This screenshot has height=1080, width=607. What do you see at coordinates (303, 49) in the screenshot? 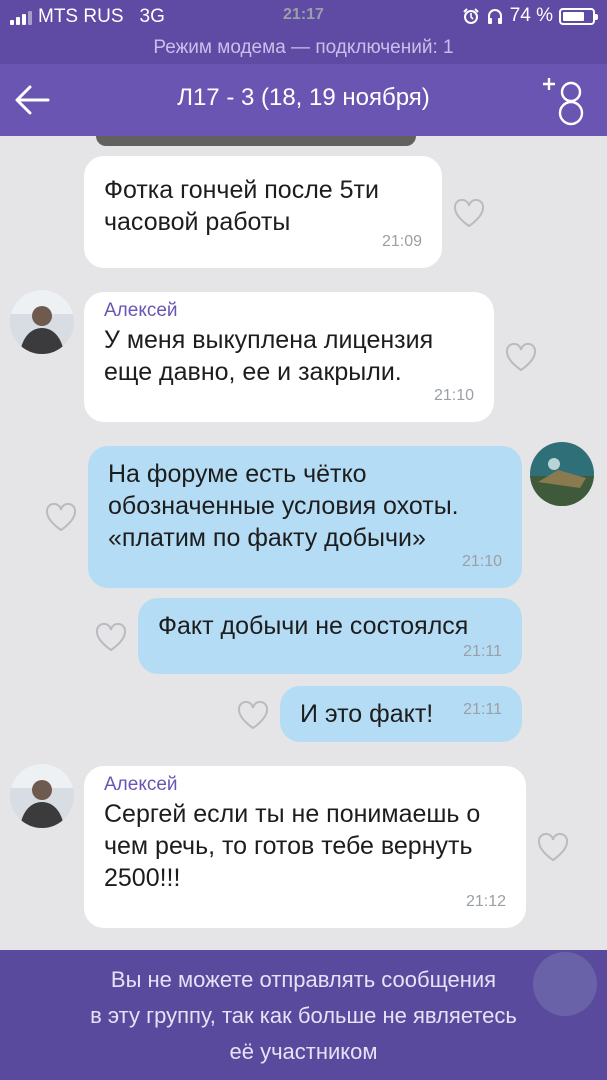
I see `hotspot-banner: Режим модема — подключений: 1` at bounding box center [303, 49].